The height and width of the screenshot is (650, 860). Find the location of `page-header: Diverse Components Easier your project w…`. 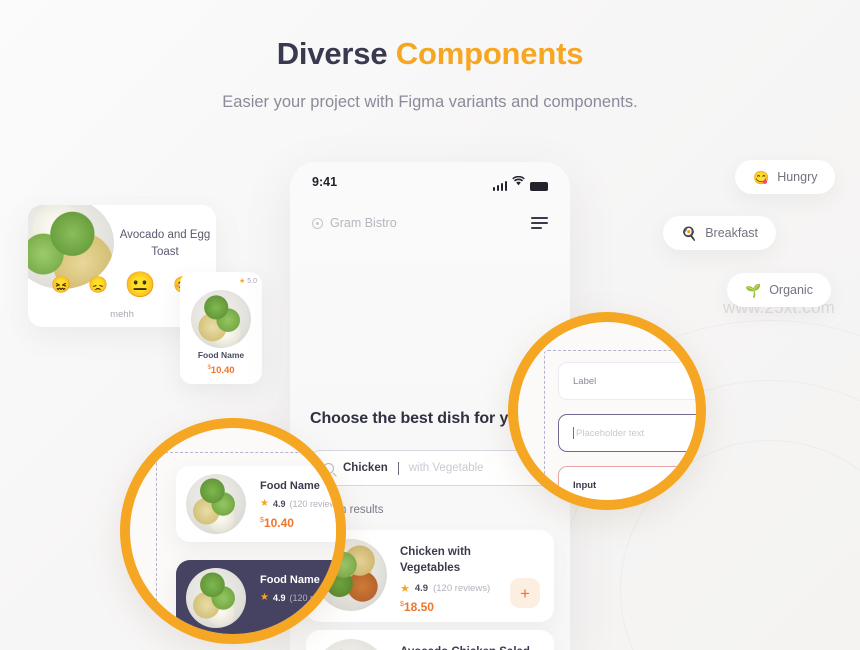

page-header: Diverse Components Easier your project w… is located at coordinates (430, 74).